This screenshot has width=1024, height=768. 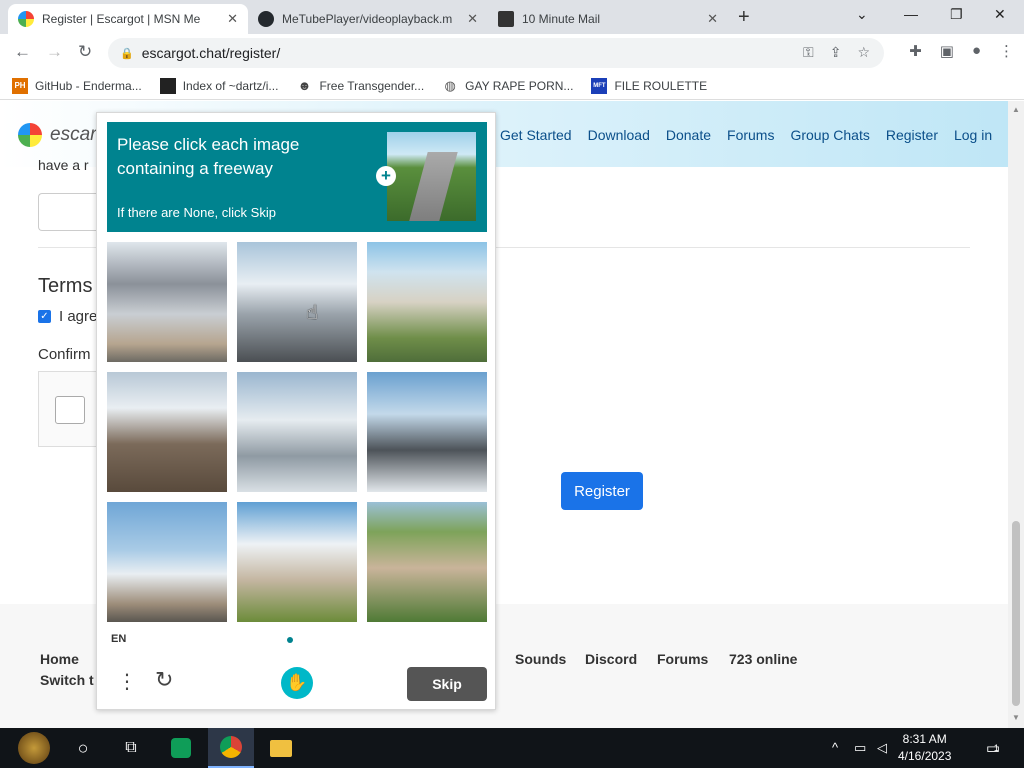 What do you see at coordinates (649, 85) in the screenshot?
I see `bookmark-file-roulette: MFT FILE ROULETTE` at bounding box center [649, 85].